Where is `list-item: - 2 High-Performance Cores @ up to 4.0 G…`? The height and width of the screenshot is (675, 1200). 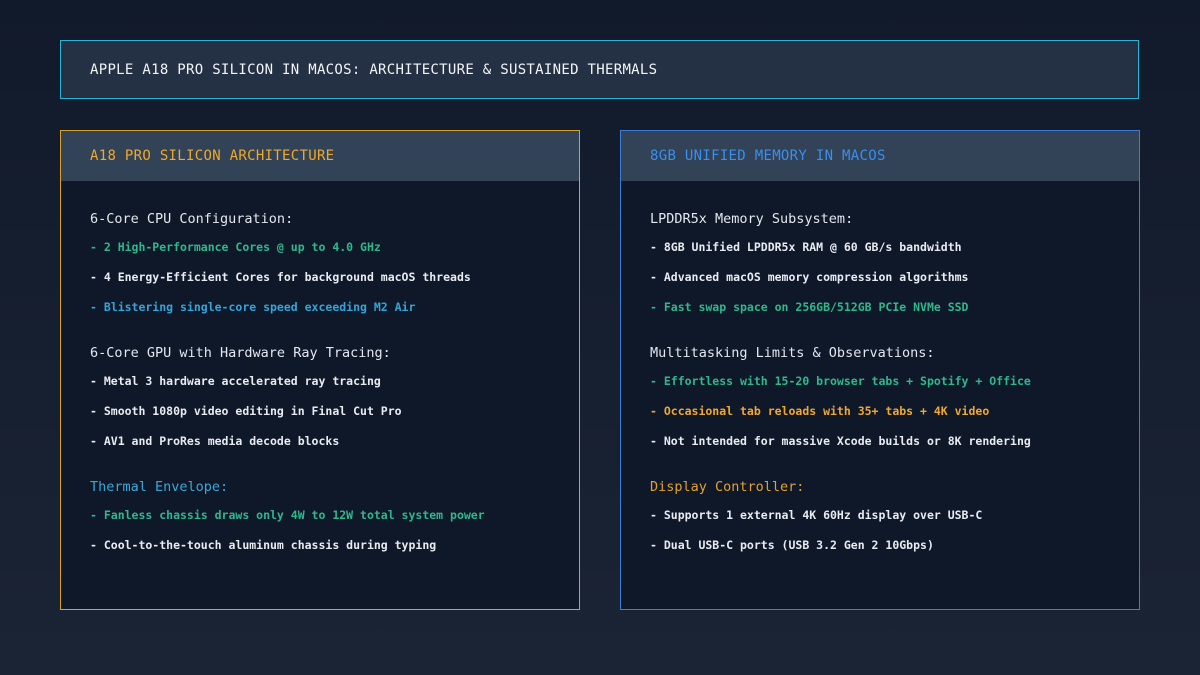 list-item: - 2 High-Performance Cores @ up to 4.0 G… is located at coordinates (235, 247).